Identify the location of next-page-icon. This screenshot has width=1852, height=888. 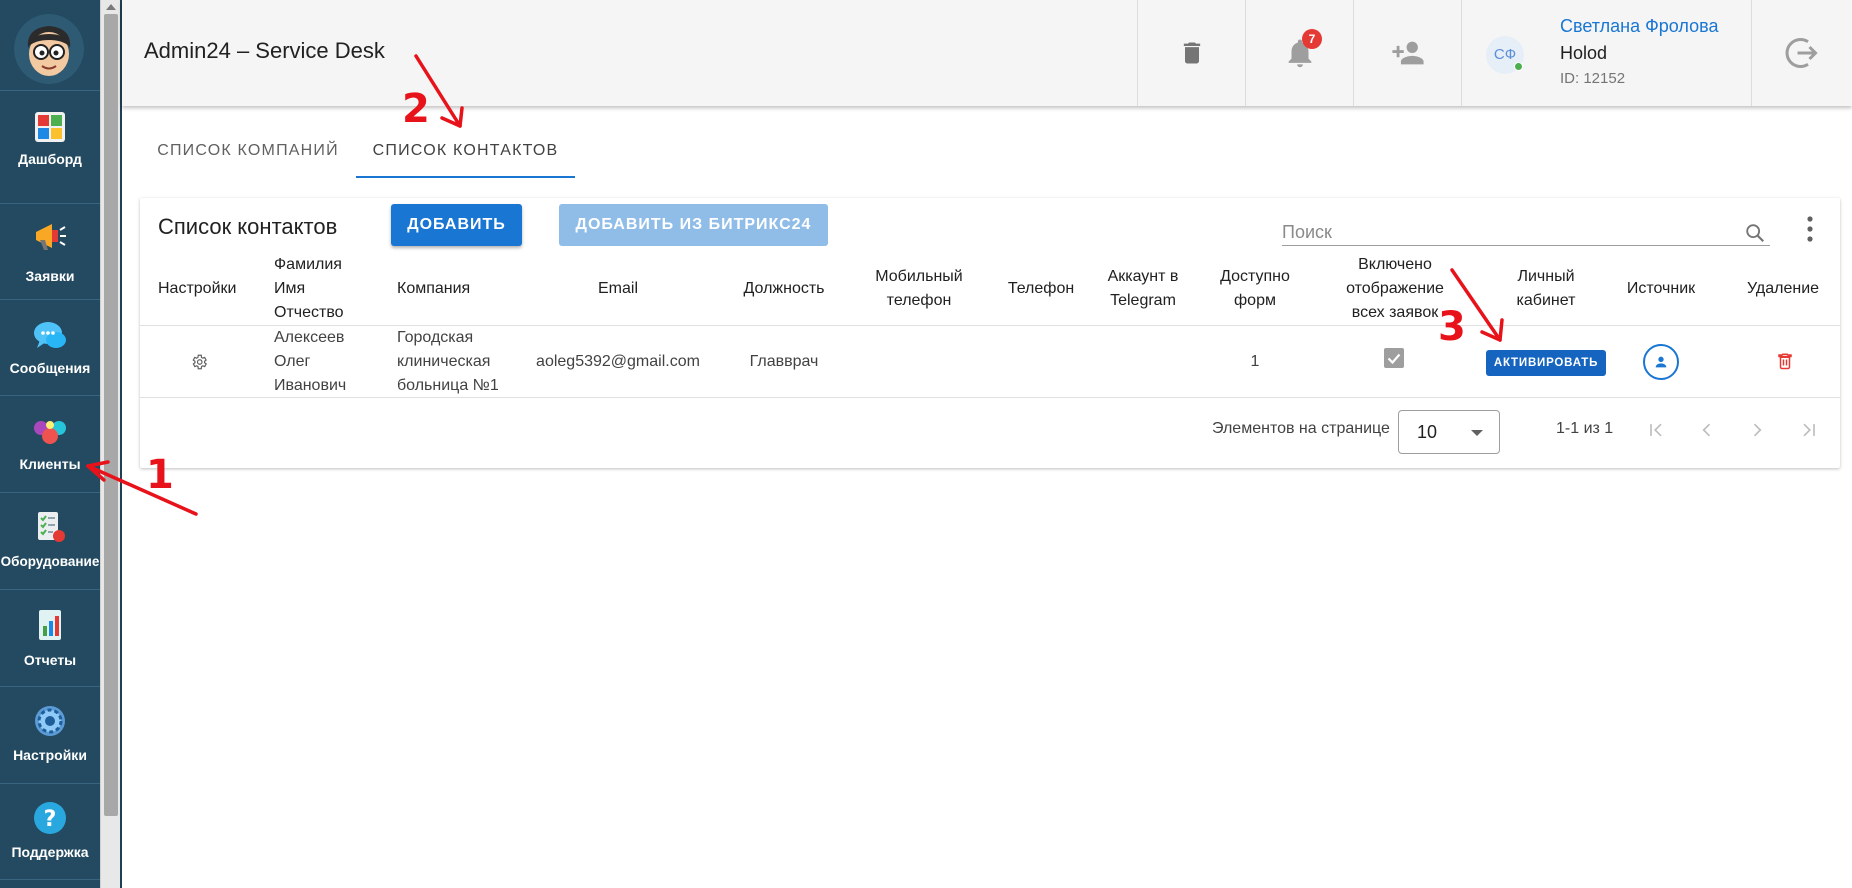
(1757, 430).